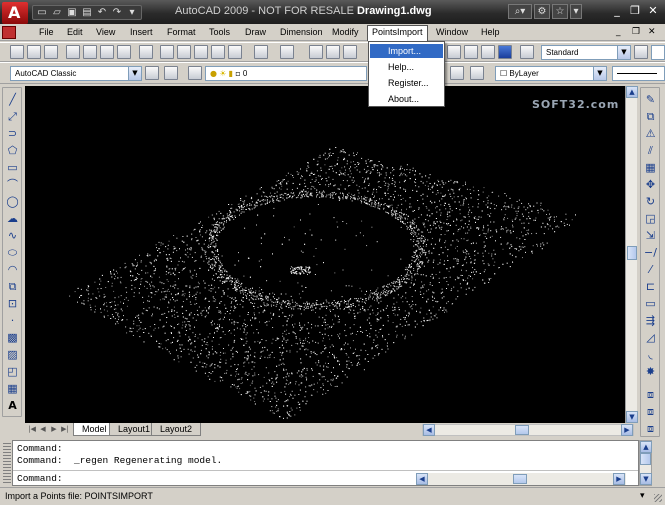 Image resolution: width=665 pixels, height=505 pixels. I want to click on table-icon: ▦, so click(12, 388).